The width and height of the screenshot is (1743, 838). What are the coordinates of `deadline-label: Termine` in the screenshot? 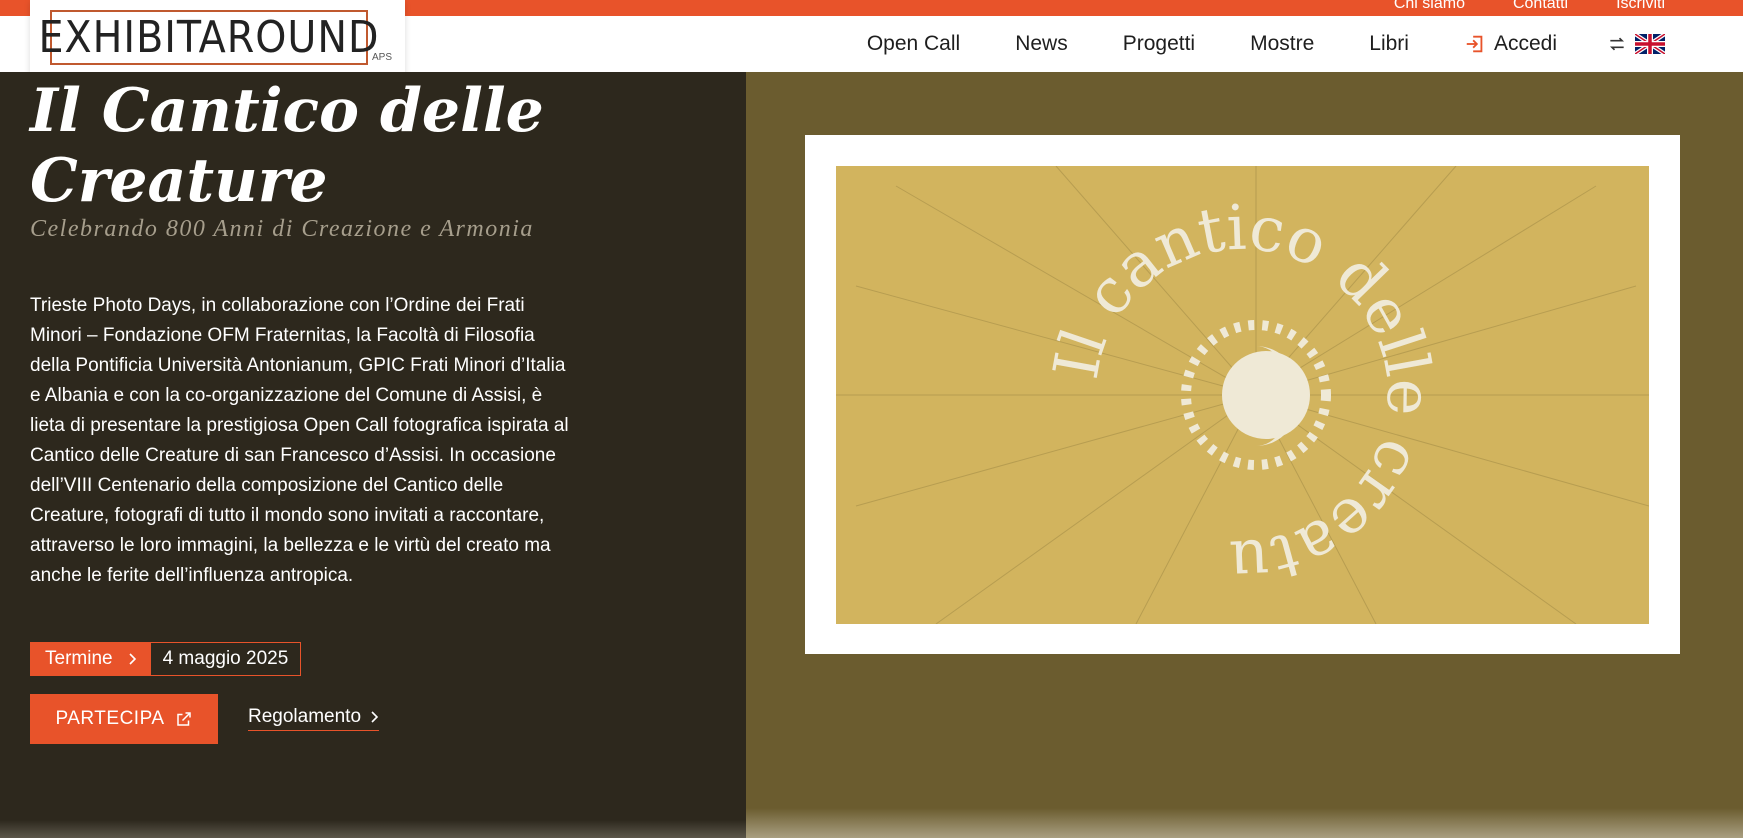 It's located at (79, 658).